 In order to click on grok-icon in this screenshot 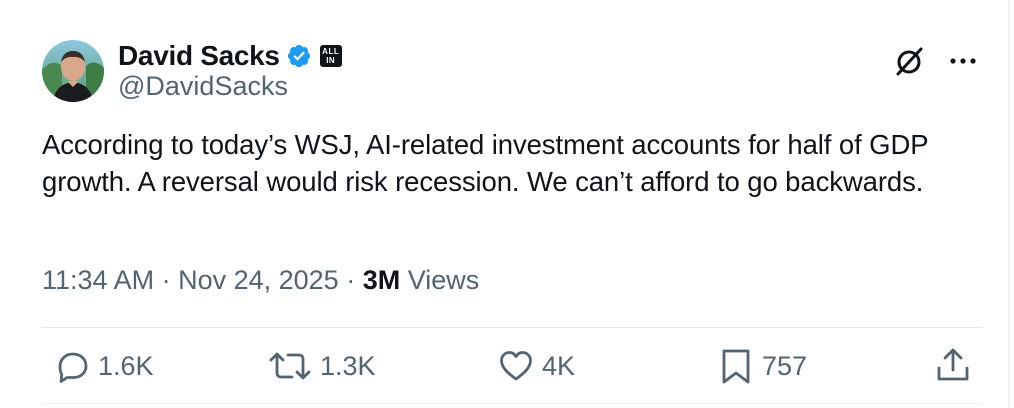, I will do `click(909, 61)`.